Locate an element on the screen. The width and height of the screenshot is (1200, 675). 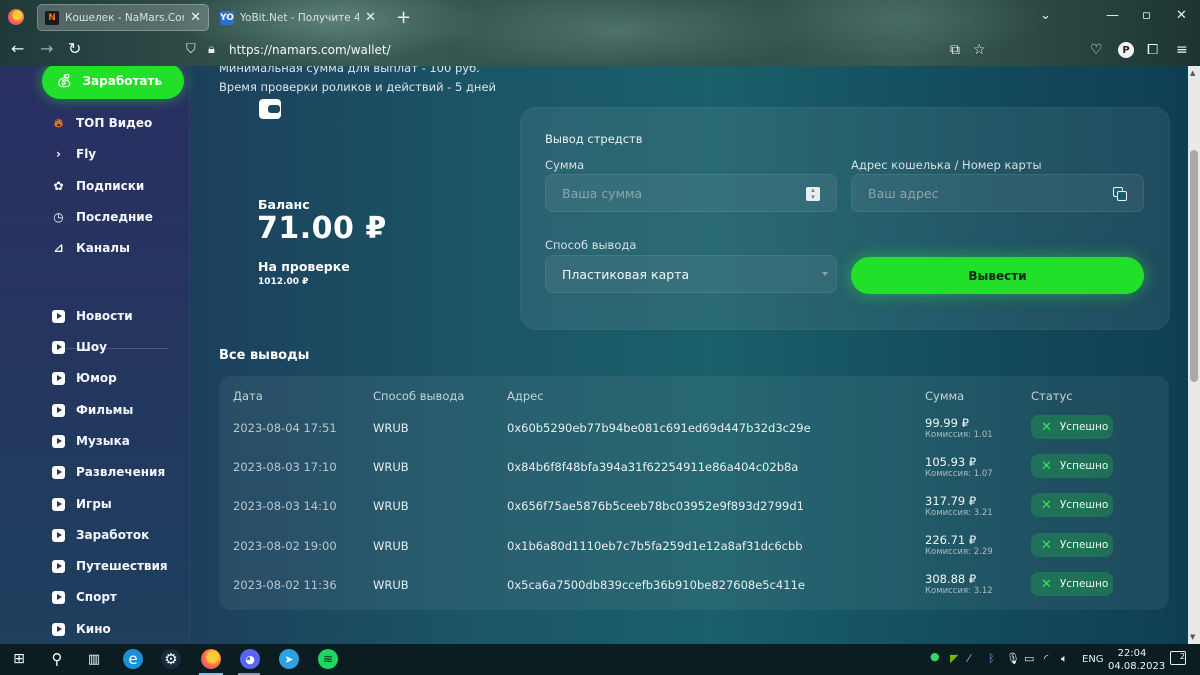
lock-icon: 🔒︎ is located at coordinates (211, 49).